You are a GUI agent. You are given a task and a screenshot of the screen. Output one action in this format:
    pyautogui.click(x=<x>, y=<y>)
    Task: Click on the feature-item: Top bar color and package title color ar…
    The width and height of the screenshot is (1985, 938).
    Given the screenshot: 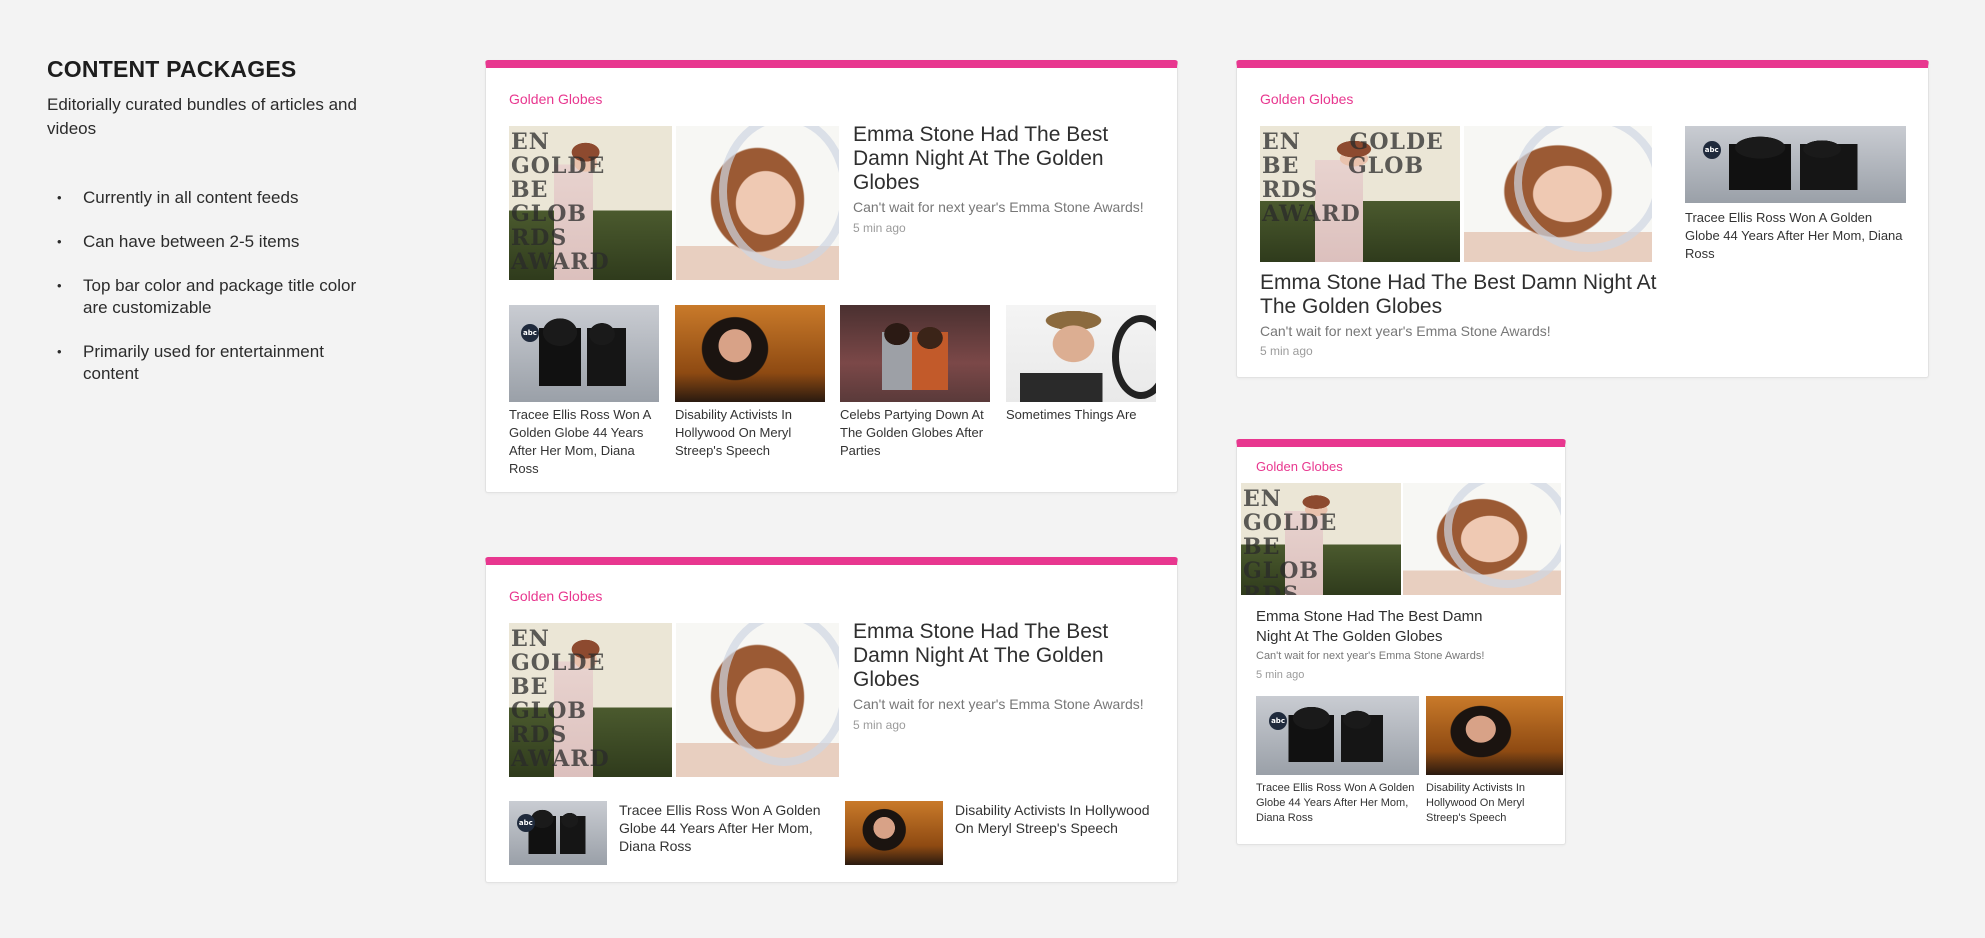 What is the action you would take?
    pyautogui.click(x=207, y=297)
    